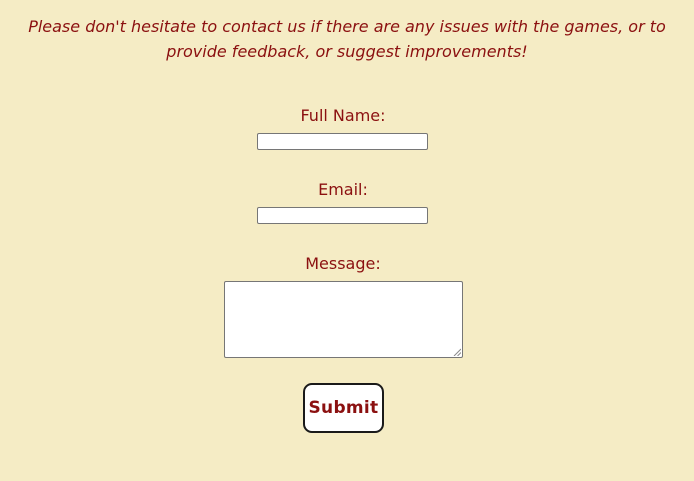 This screenshot has height=481, width=694. I want to click on full-name-input, so click(342, 141).